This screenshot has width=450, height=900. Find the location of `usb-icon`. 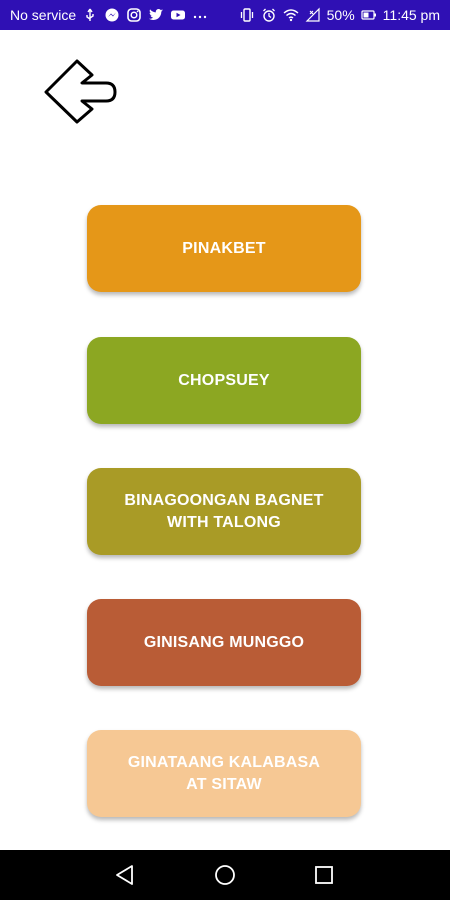

usb-icon is located at coordinates (90, 15).